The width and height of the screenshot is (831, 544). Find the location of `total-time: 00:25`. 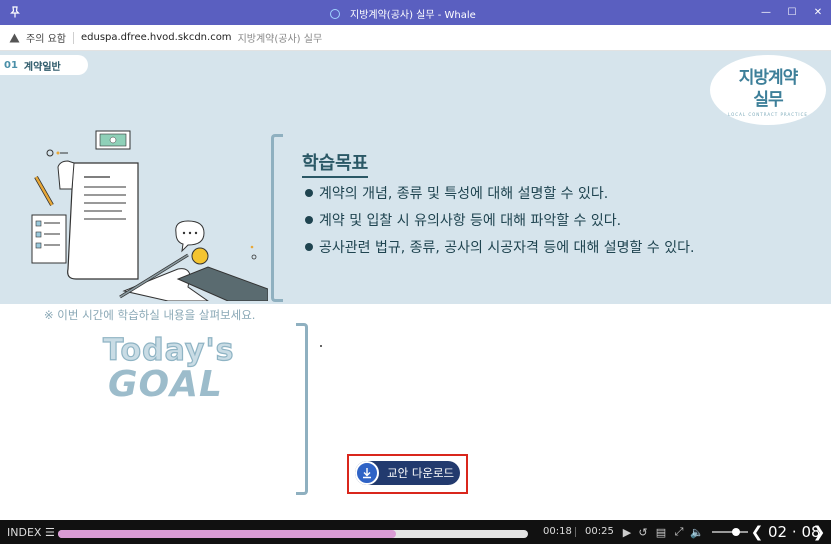

total-time: 00:25 is located at coordinates (599, 531).